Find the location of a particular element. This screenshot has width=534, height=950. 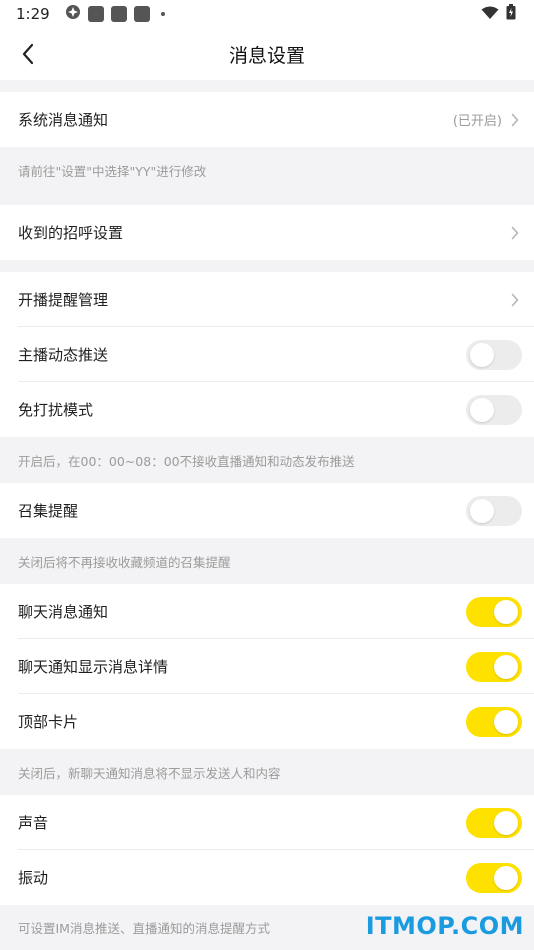

anchor-push-toggle is located at coordinates (494, 354).